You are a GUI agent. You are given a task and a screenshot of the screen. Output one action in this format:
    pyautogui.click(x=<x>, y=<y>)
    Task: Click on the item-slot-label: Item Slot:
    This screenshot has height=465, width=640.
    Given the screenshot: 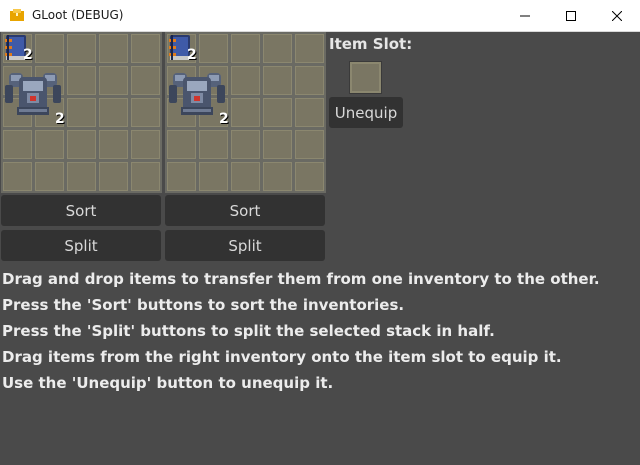 What is the action you would take?
    pyautogui.click(x=371, y=44)
    